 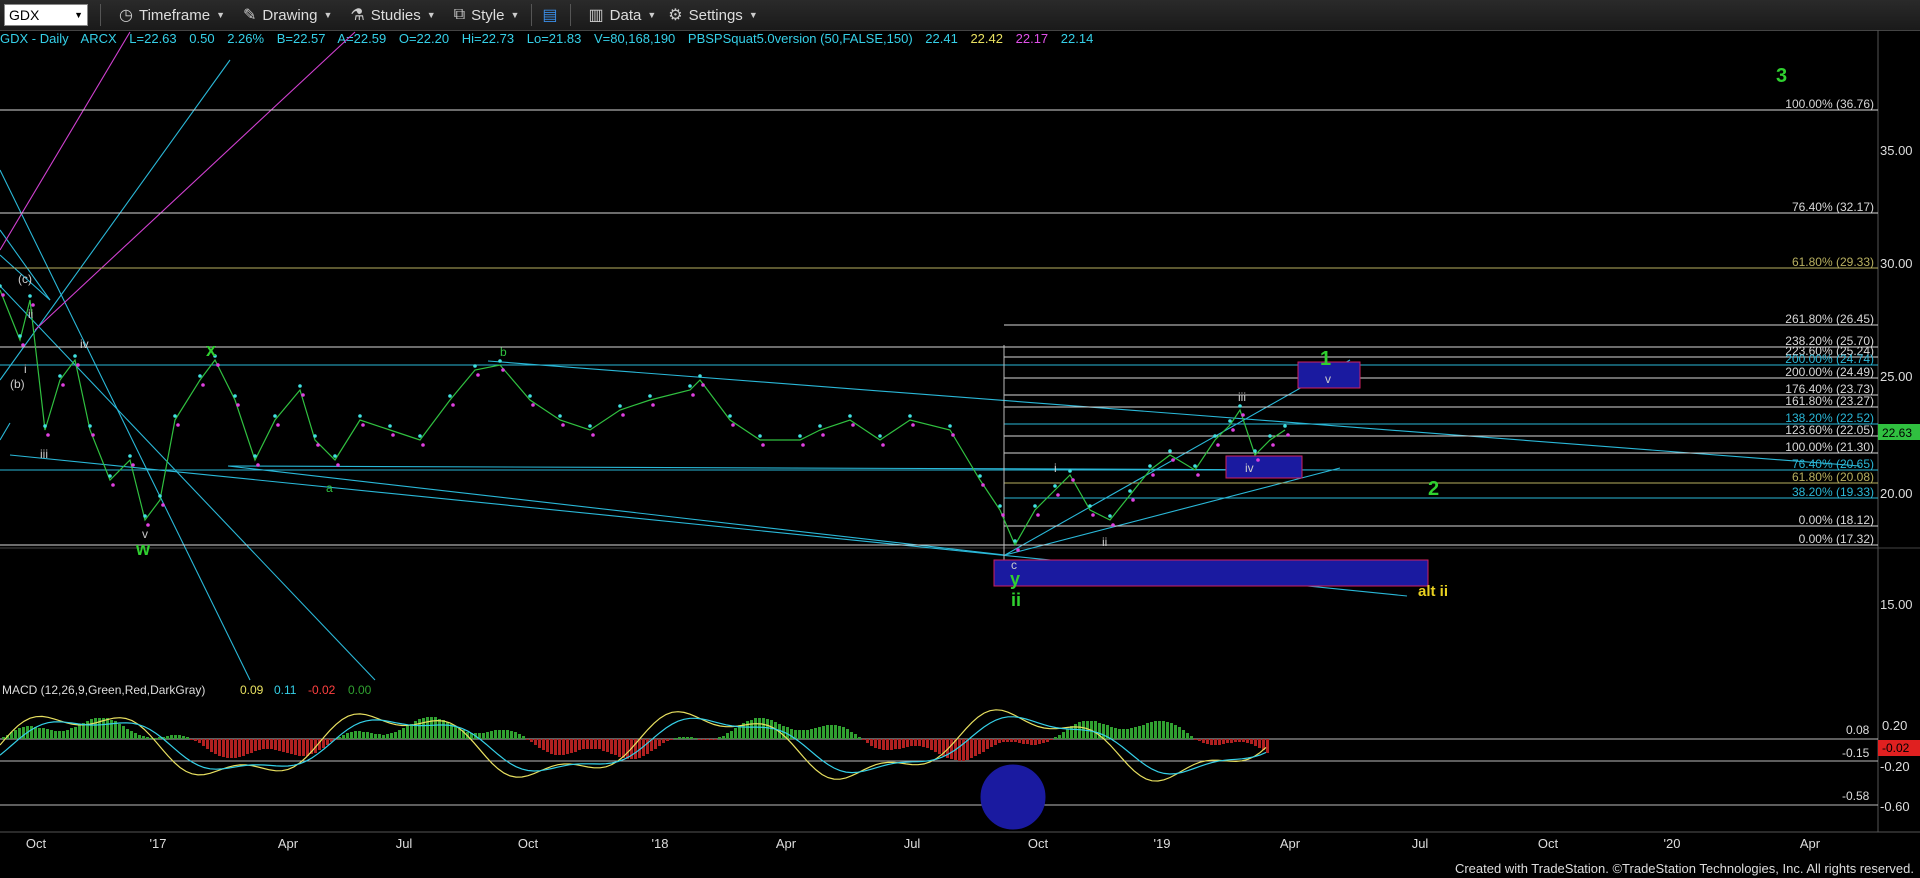 What do you see at coordinates (1264, 467) in the screenshot?
I see `wave-iv-box` at bounding box center [1264, 467].